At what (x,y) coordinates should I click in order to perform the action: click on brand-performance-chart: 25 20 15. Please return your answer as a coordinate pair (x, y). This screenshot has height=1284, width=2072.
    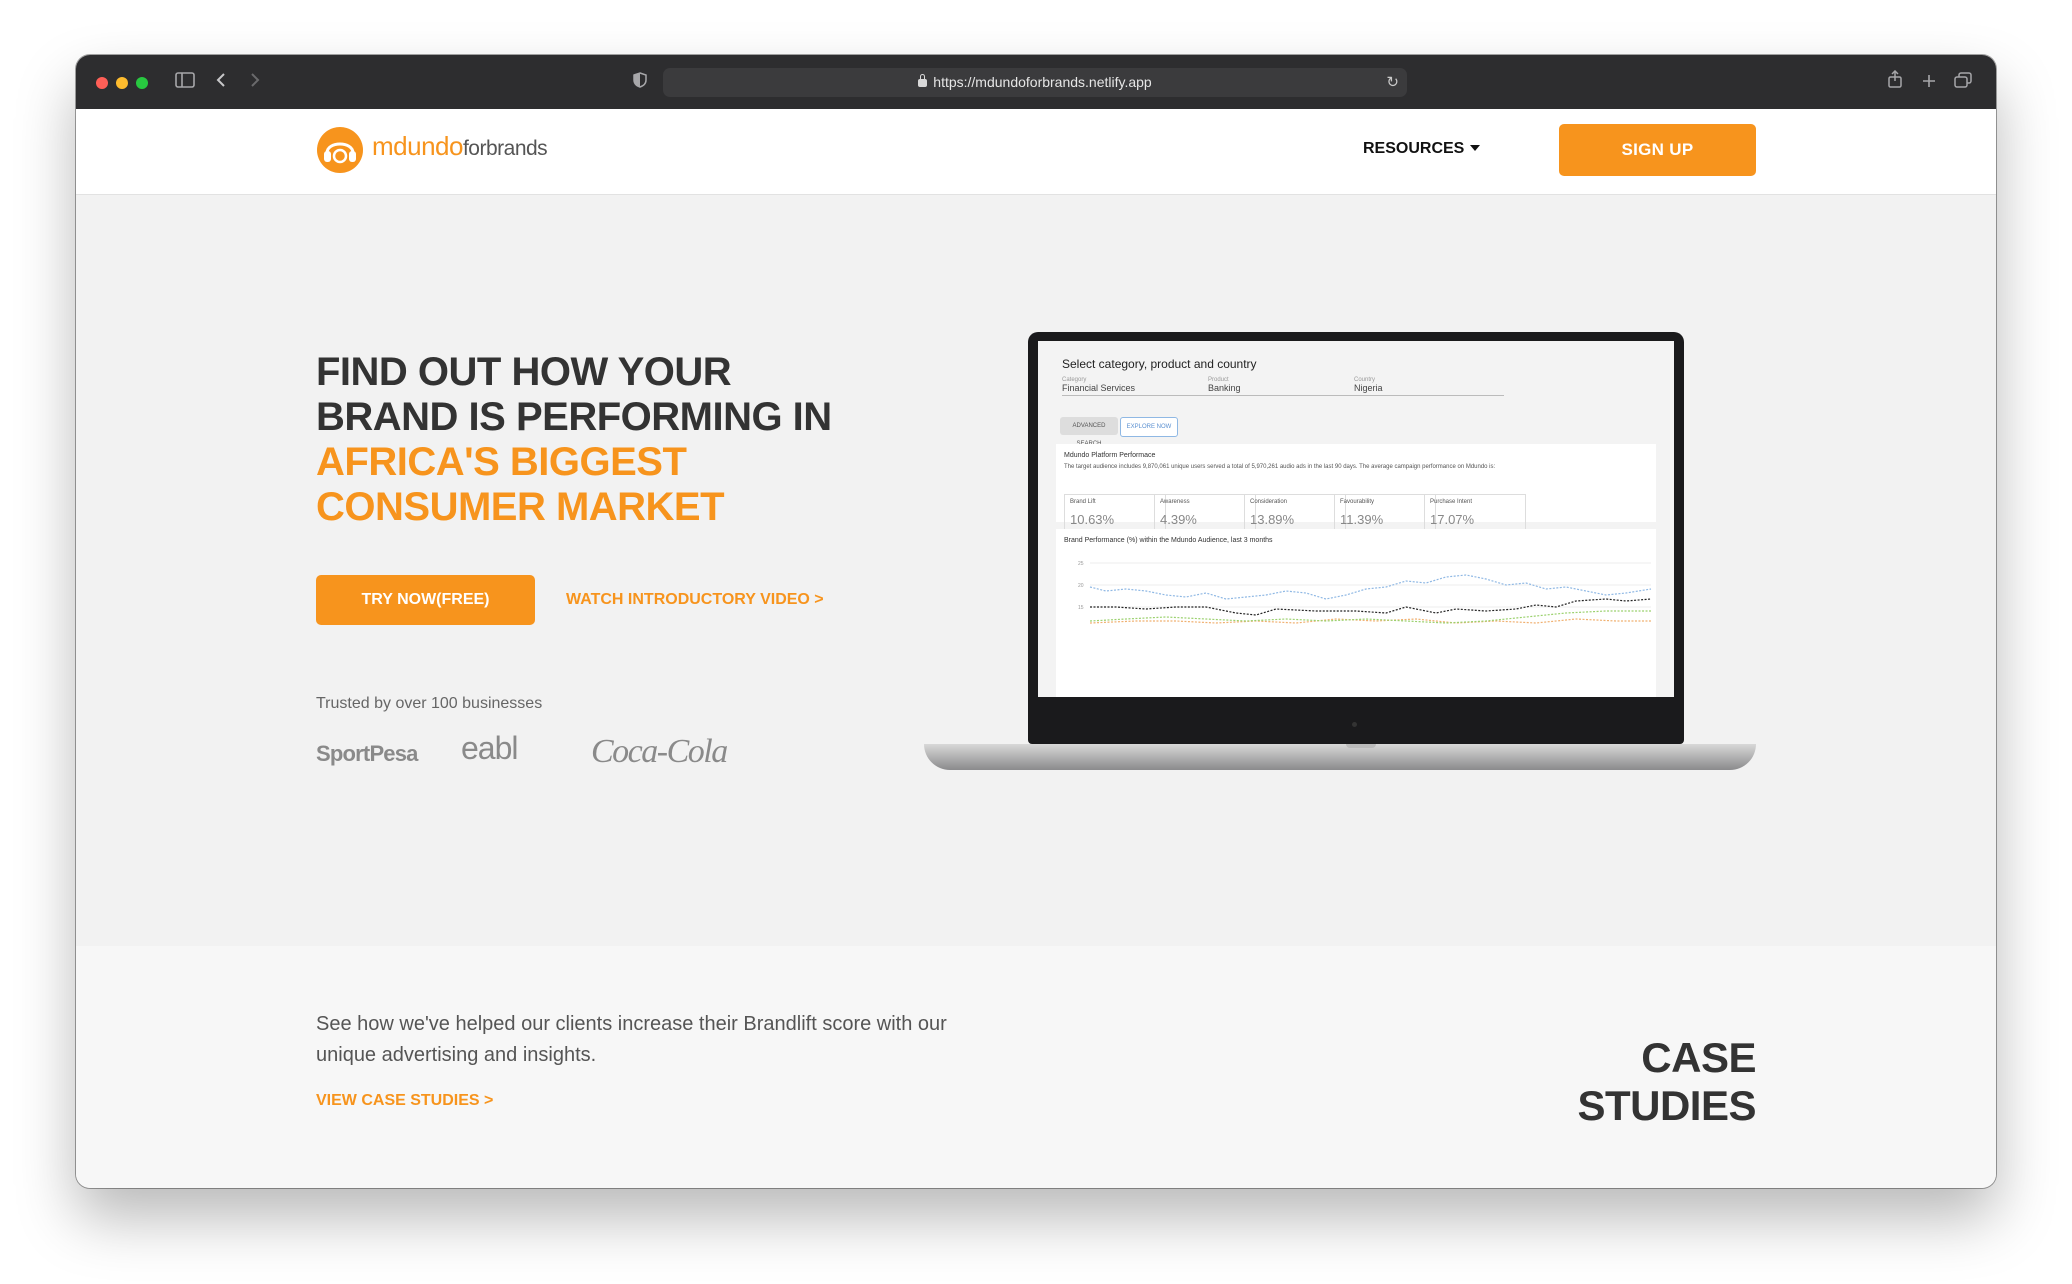
    Looking at the image, I should click on (1365, 592).